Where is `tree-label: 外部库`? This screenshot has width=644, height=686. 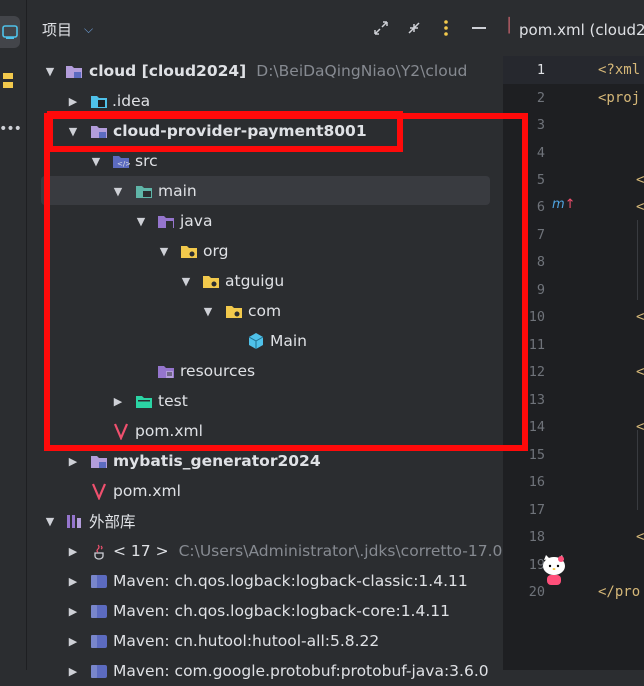 tree-label: 外部库 is located at coordinates (112, 522).